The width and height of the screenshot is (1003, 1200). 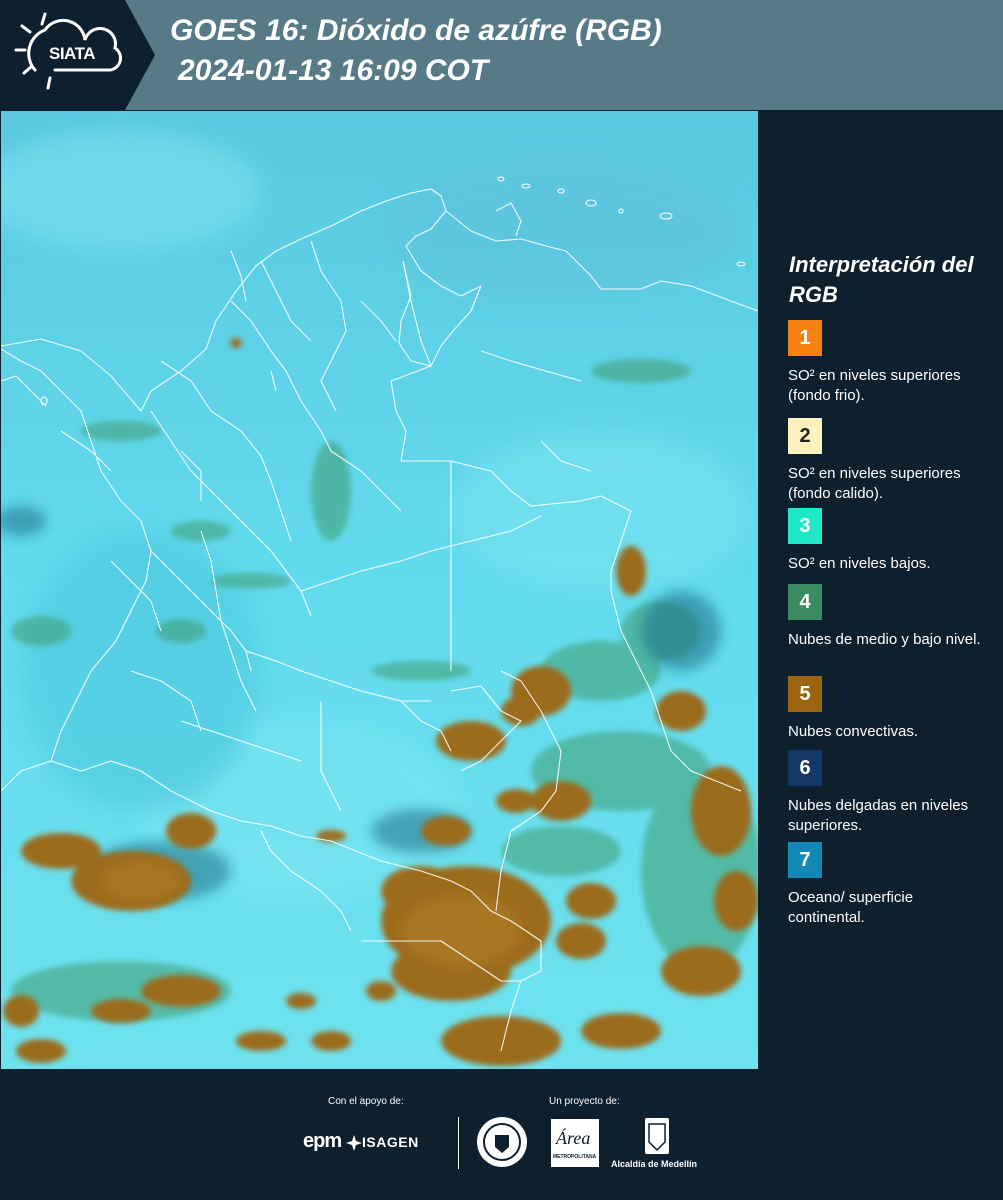 I want to click on legend-swatch-4: 4, so click(x=805, y=602).